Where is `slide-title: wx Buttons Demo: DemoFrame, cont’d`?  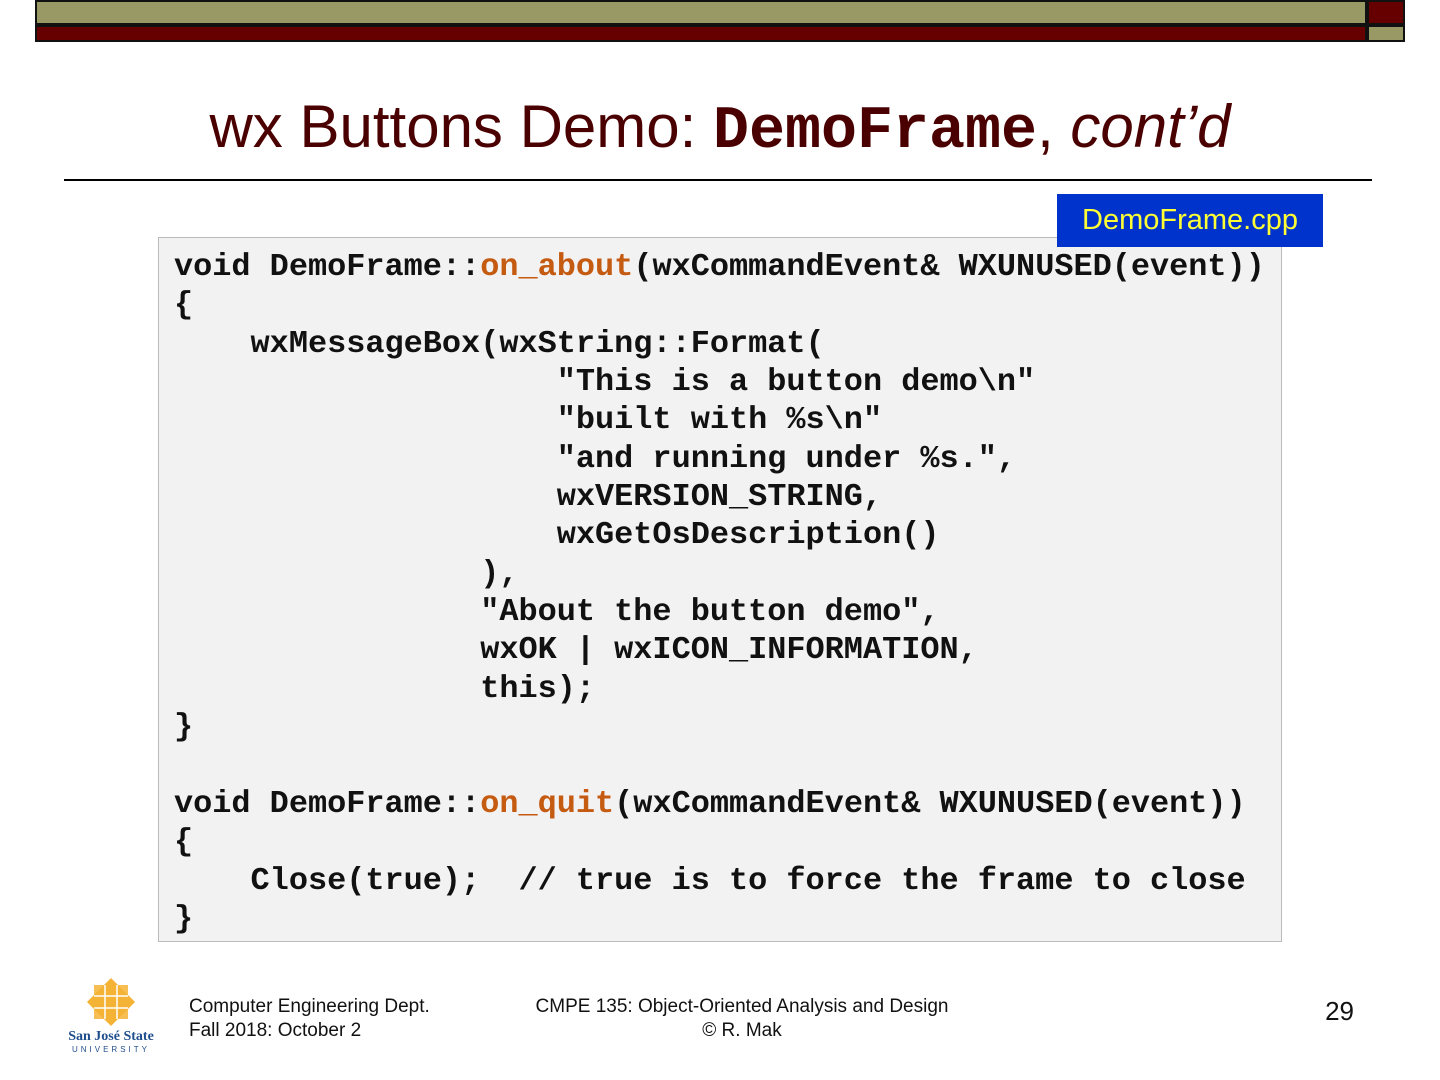
slide-title: wx Buttons Demo: DemoFrame, cont’d is located at coordinates (720, 129).